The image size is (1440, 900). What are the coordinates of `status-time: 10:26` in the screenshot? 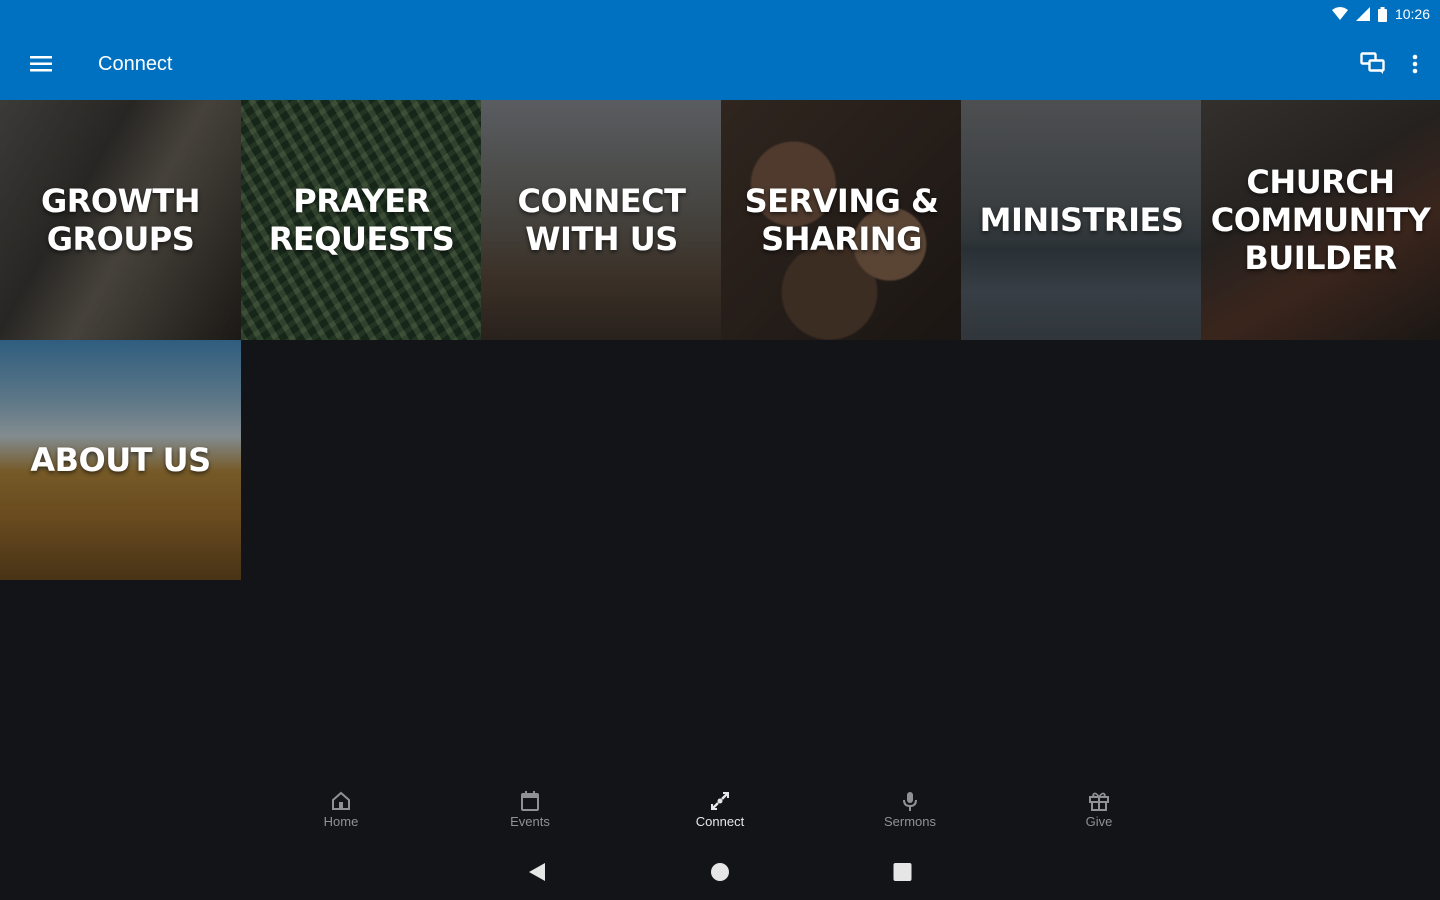 It's located at (1412, 14).